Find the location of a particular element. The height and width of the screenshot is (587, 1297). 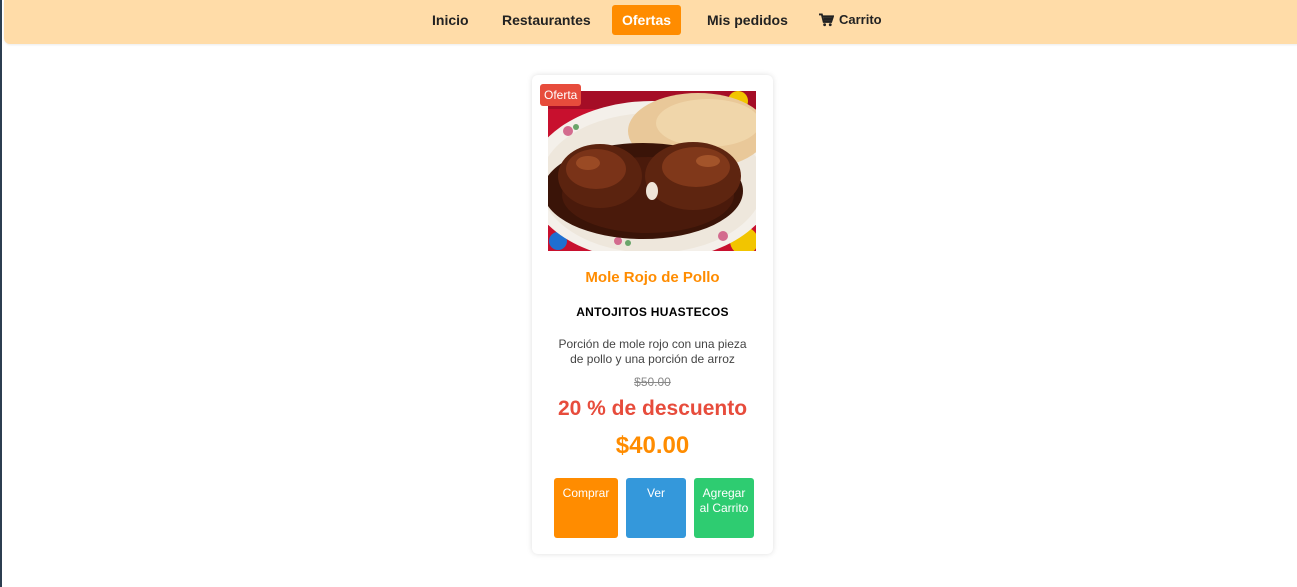

buy-button: Comprar is located at coordinates (586, 508).